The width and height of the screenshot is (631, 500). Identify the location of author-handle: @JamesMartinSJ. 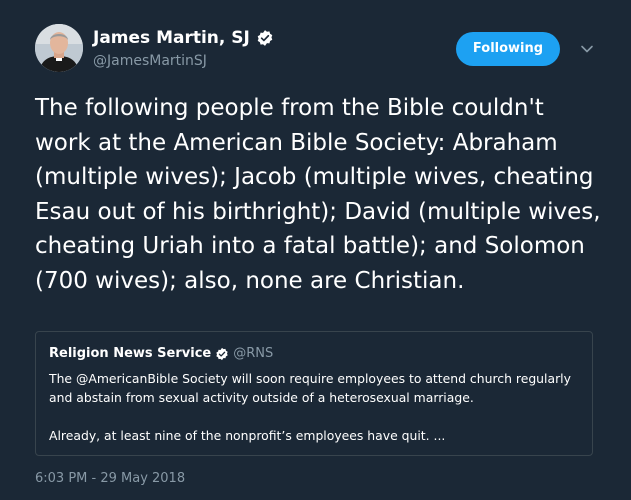
(150, 61).